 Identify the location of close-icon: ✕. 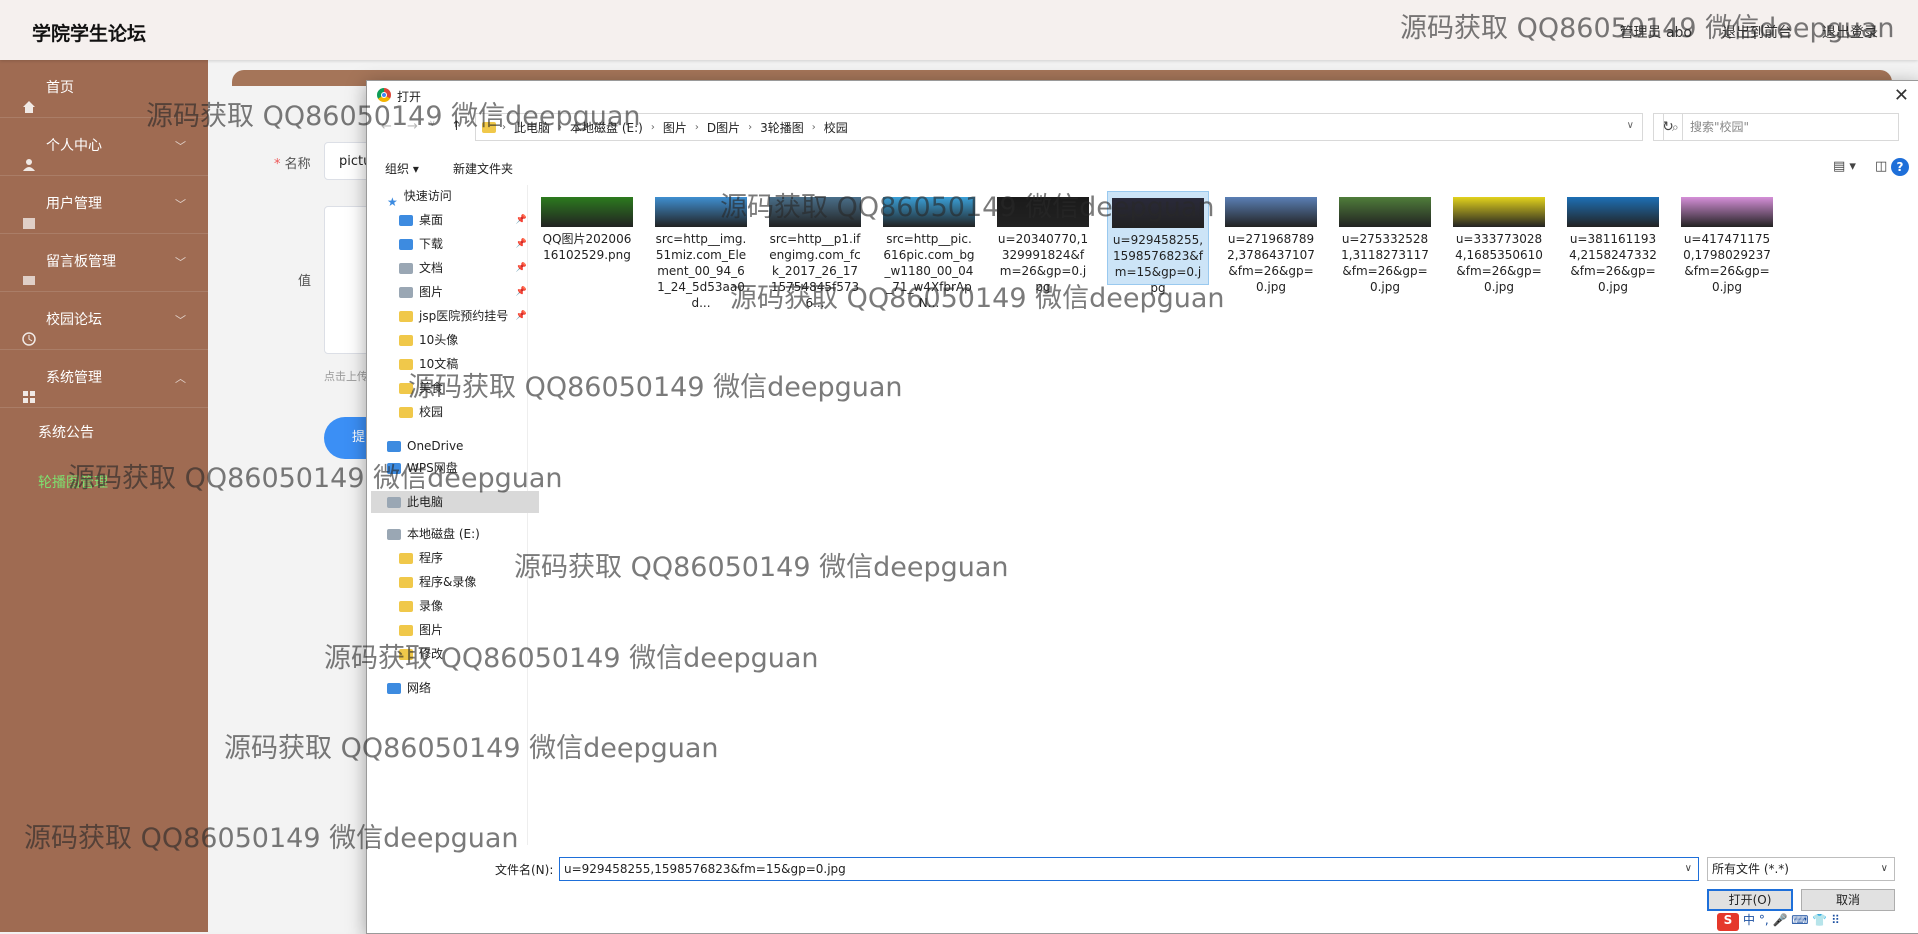
(1901, 95).